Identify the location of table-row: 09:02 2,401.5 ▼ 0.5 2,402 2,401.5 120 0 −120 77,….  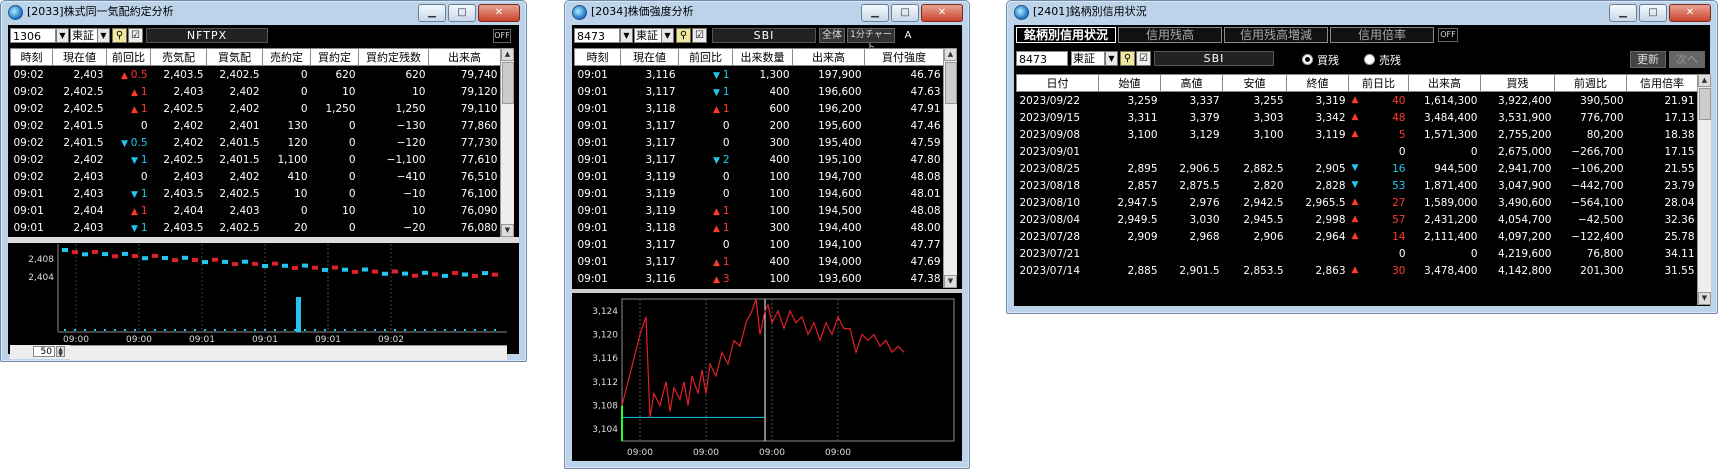
(256, 142).